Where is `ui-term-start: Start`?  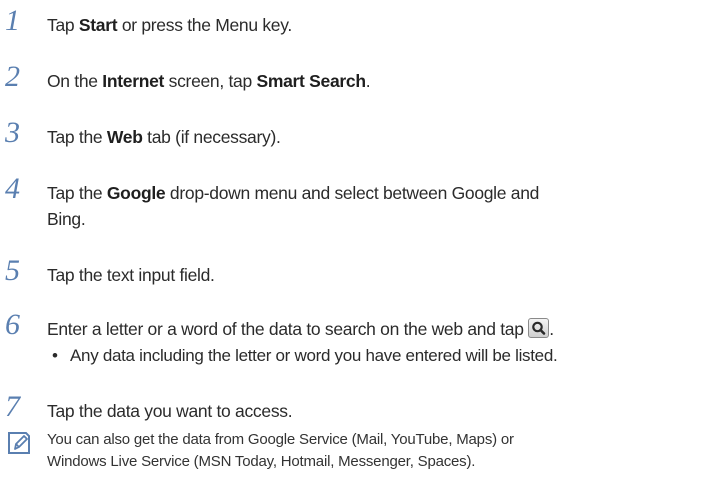 ui-term-start: Start is located at coordinates (98, 25).